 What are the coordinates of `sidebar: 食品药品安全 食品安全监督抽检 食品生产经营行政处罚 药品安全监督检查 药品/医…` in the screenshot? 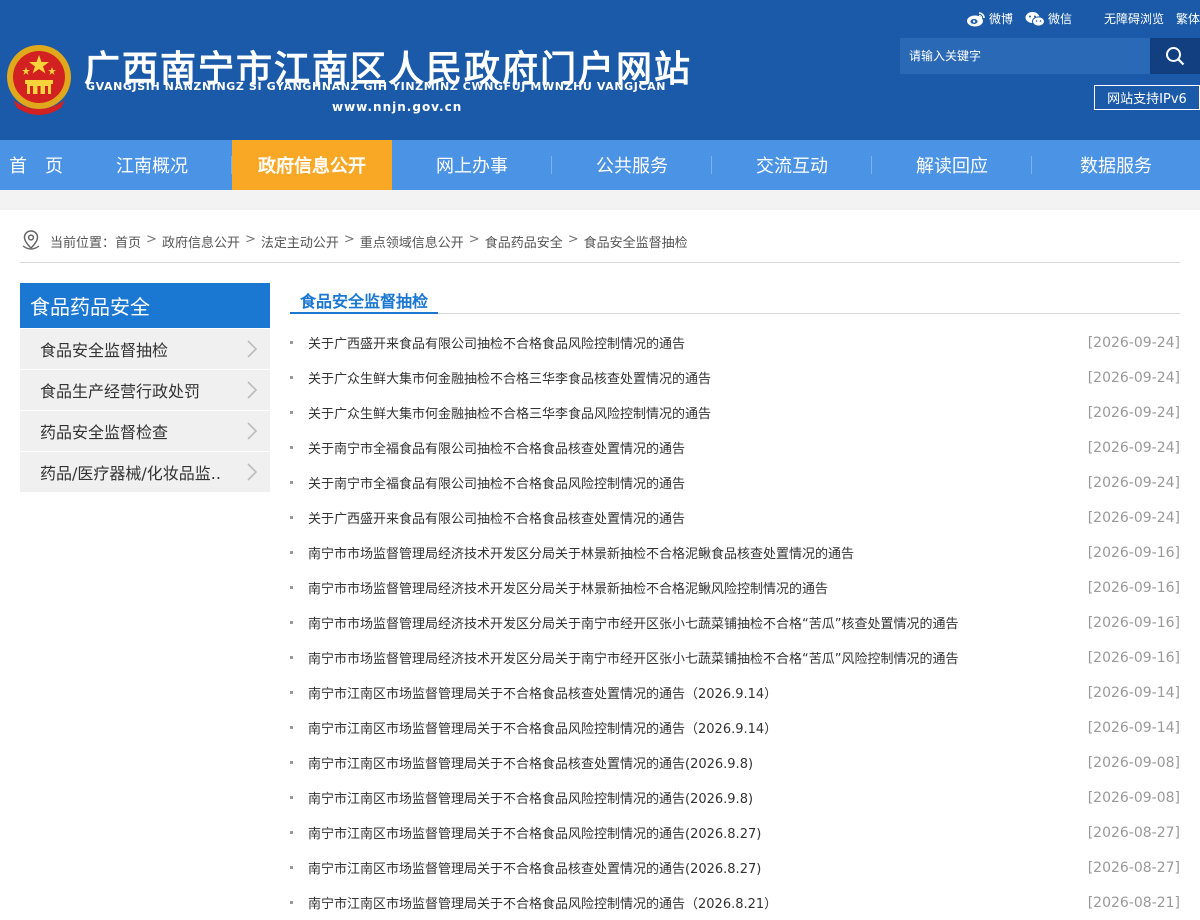 It's located at (145, 387).